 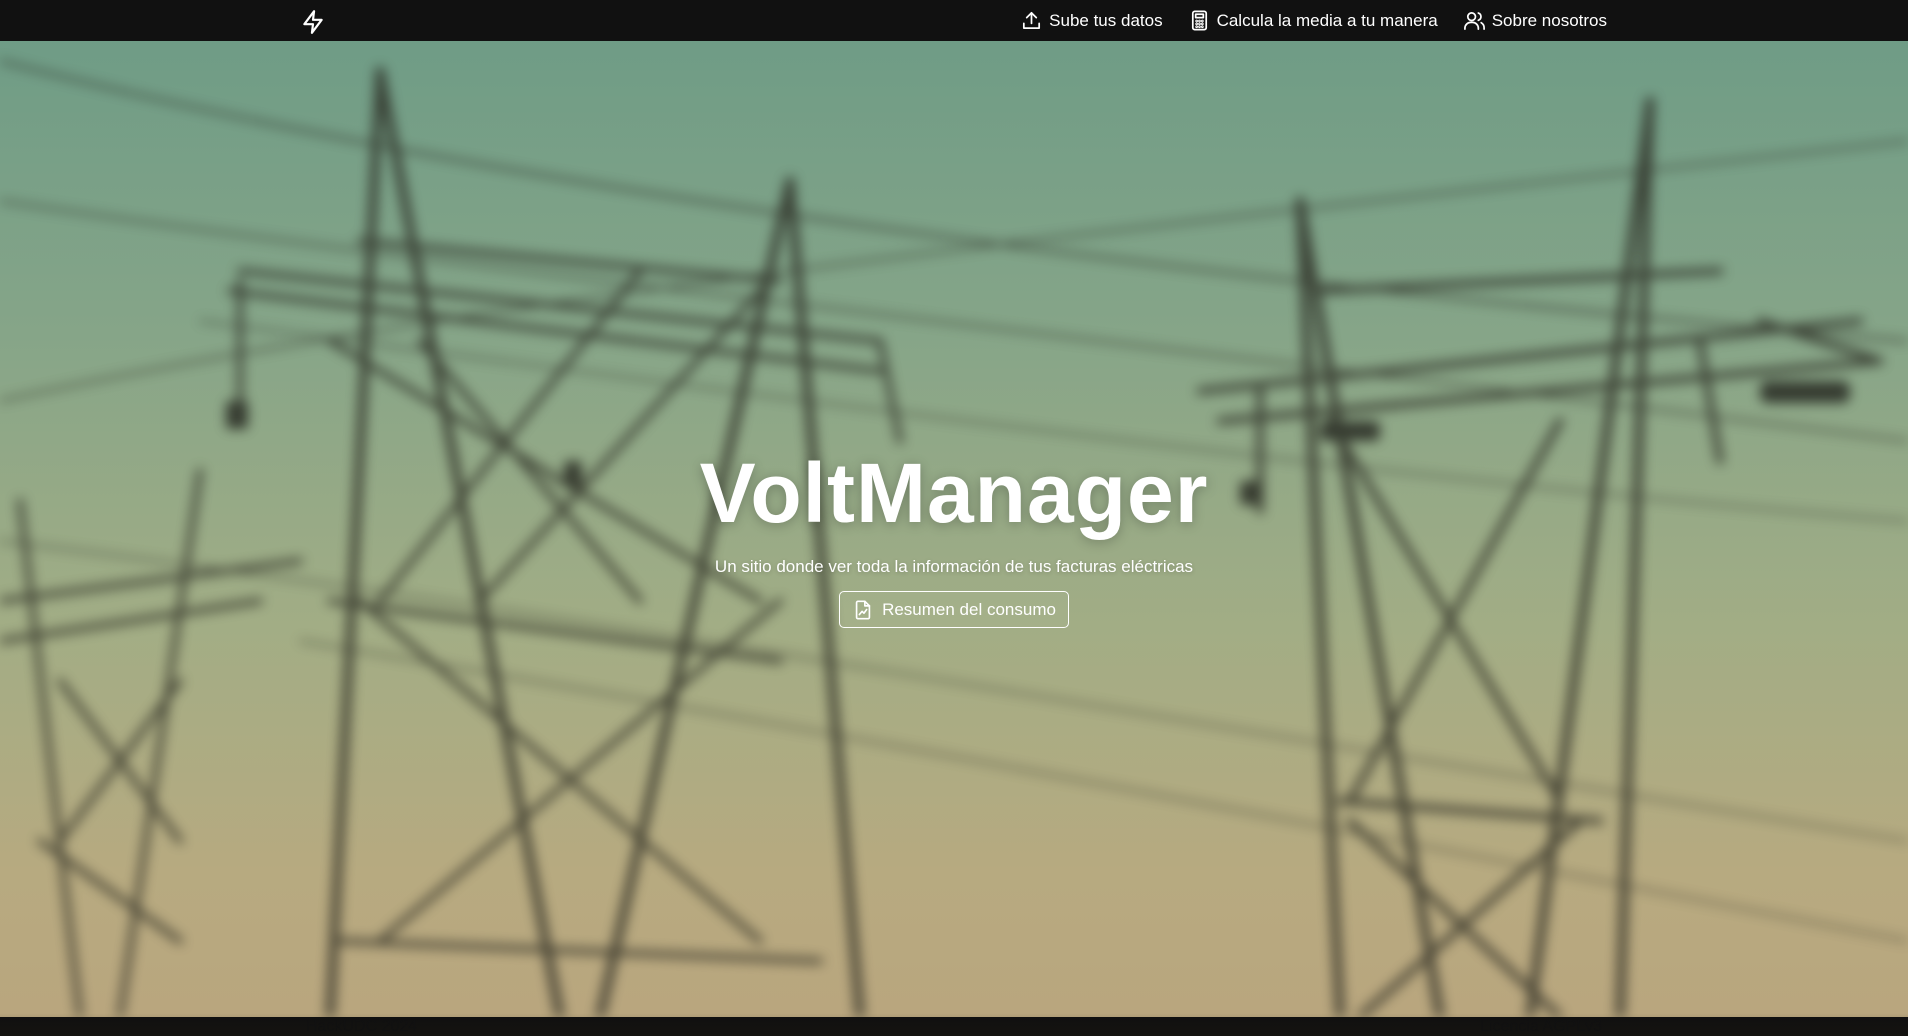 What do you see at coordinates (313, 22) in the screenshot?
I see `lightning-icon` at bounding box center [313, 22].